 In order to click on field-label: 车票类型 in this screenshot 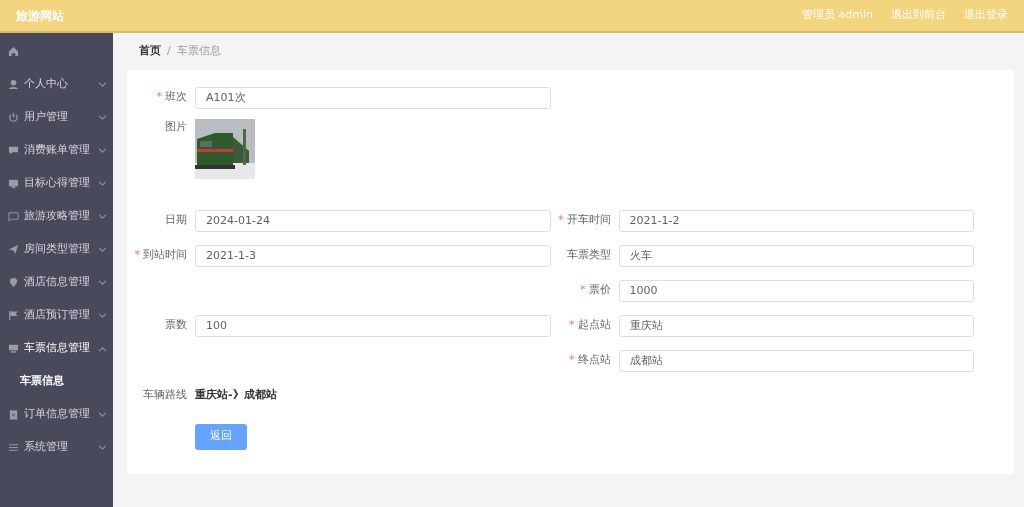, I will do `click(588, 255)`.